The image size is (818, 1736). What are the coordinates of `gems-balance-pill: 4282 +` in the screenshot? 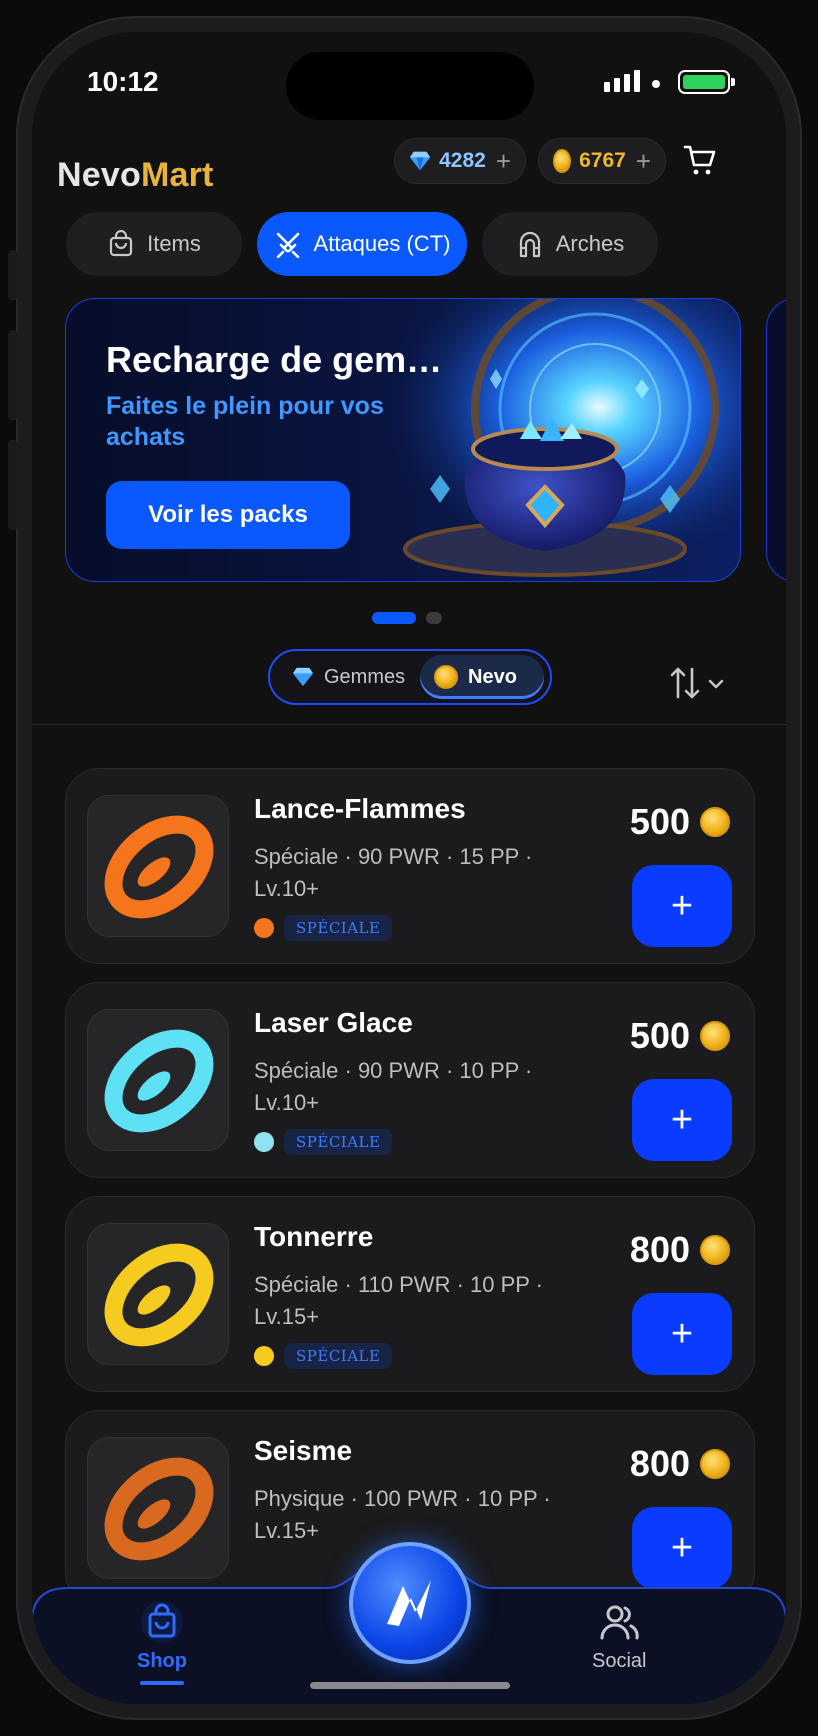 It's located at (460, 161).